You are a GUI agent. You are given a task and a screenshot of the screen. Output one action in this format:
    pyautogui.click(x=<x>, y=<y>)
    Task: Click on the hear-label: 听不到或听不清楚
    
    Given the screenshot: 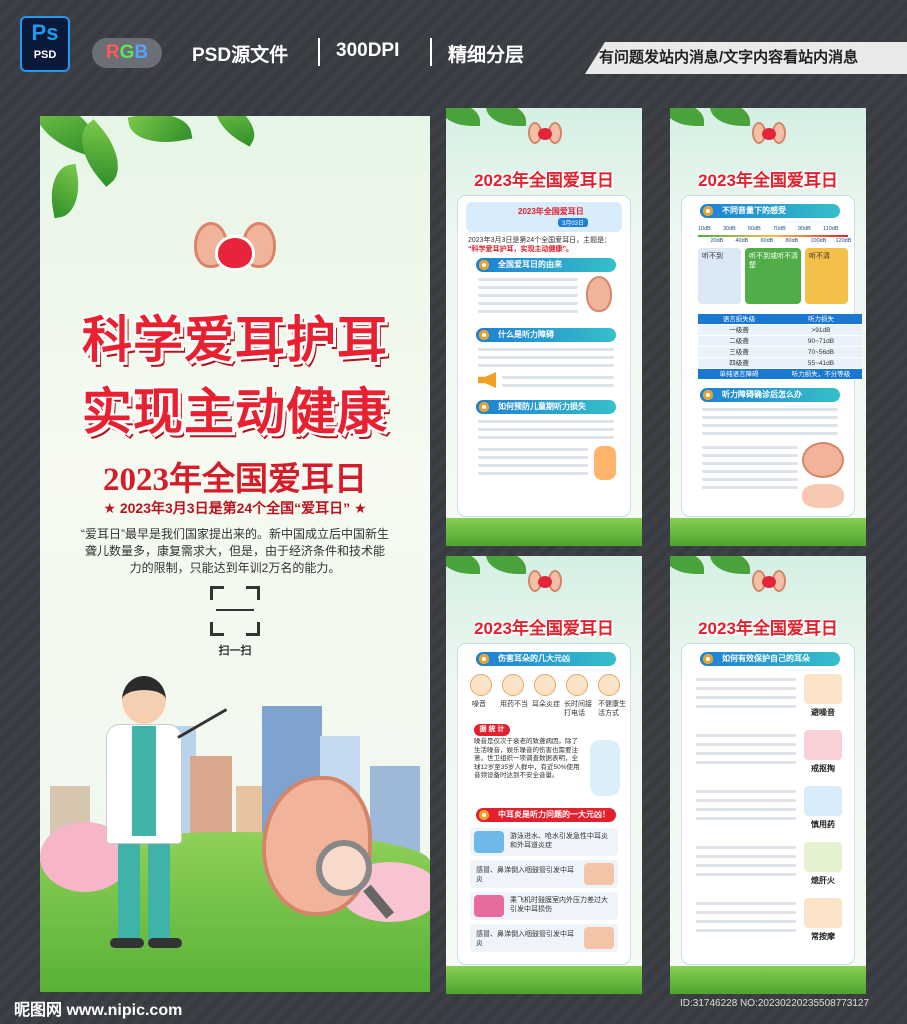 What is the action you would take?
    pyautogui.click(x=774, y=261)
    